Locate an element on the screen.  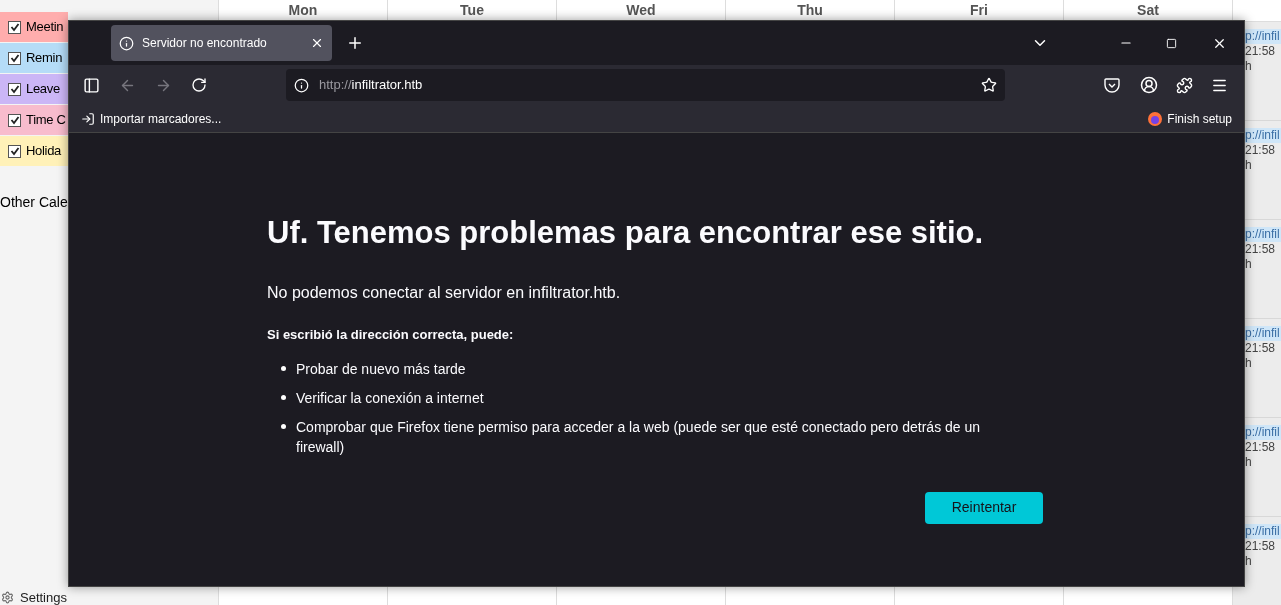
tip-text: Probar de nuevo más tarde is located at coordinates (381, 369).